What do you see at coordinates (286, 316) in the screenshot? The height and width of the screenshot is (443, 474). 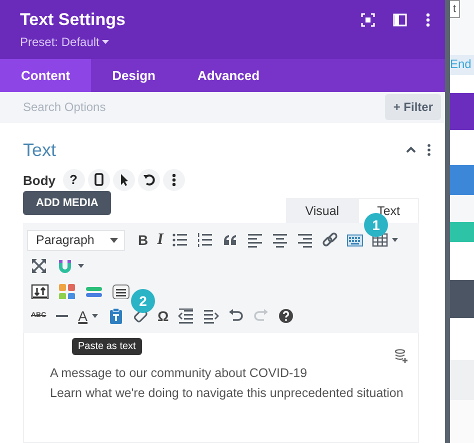 I see `help-icon` at bounding box center [286, 316].